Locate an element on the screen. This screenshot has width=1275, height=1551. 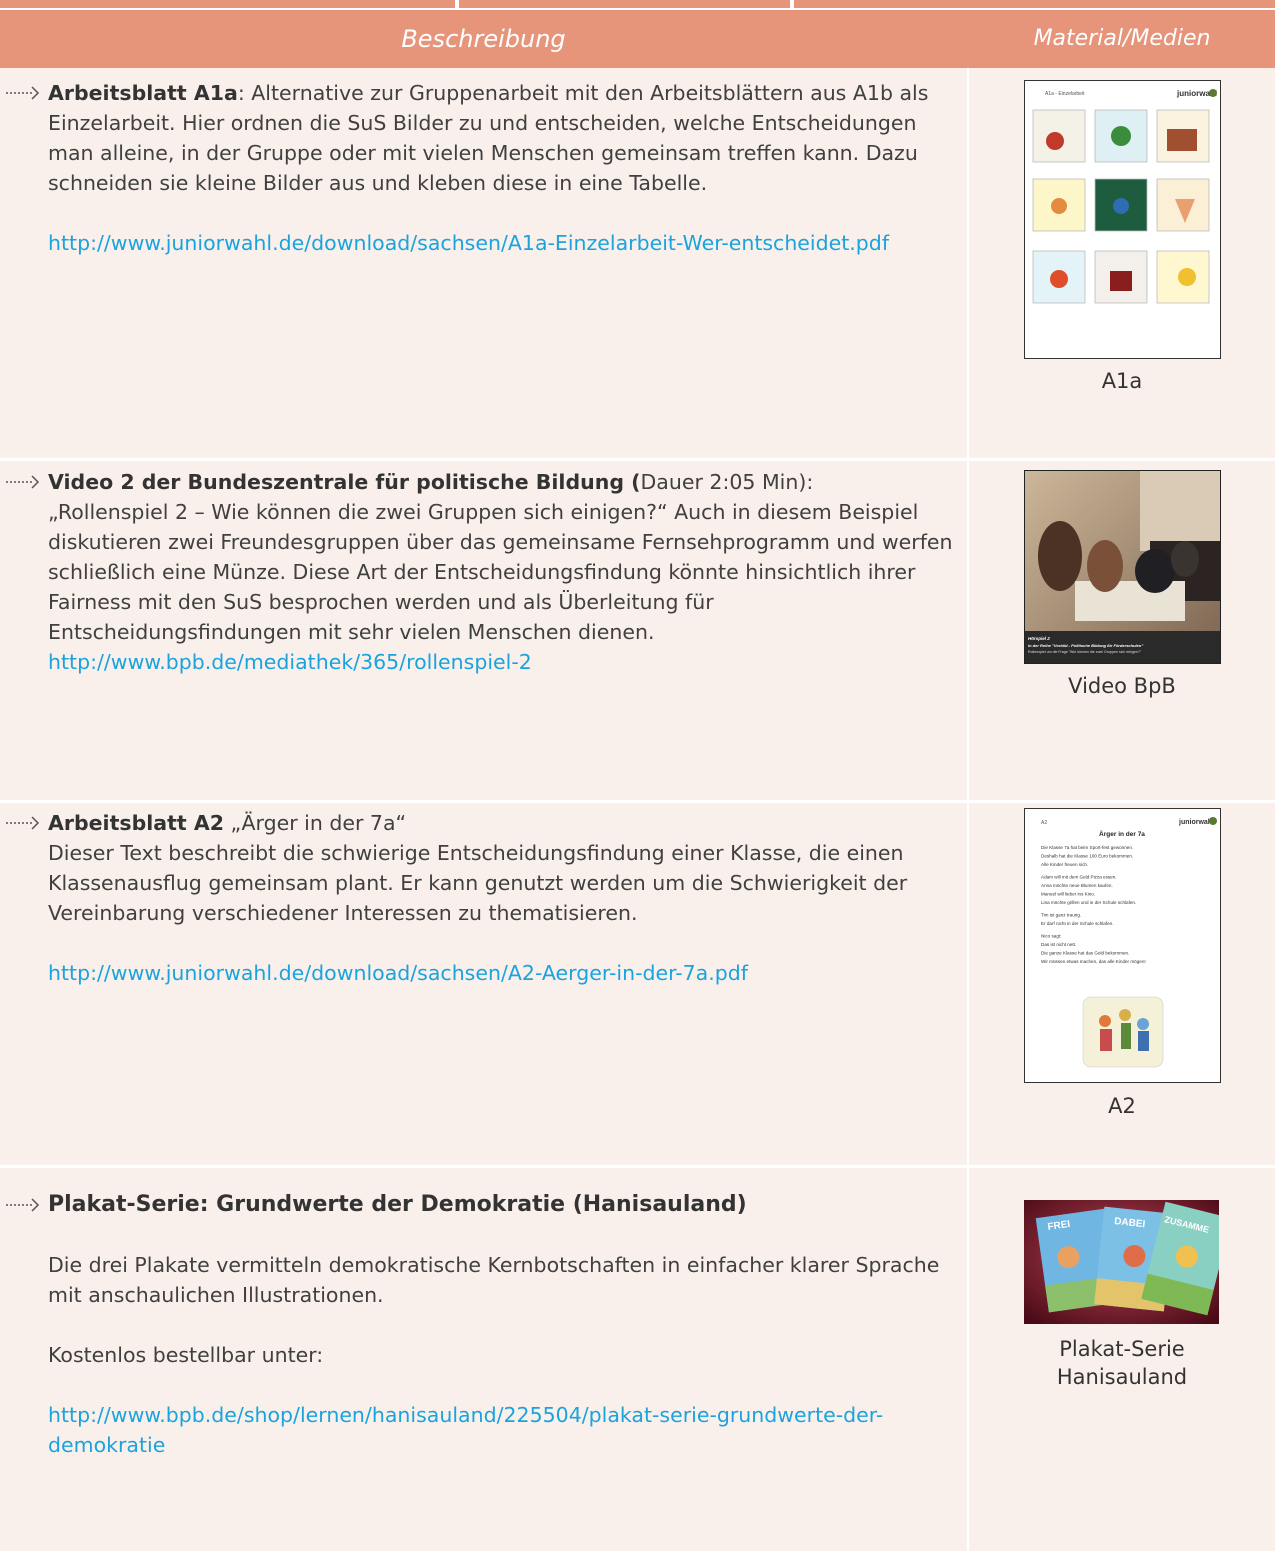
poster-thumbnail: FREI DABEI ZUSAMME is located at coordinates (1121, 1262).